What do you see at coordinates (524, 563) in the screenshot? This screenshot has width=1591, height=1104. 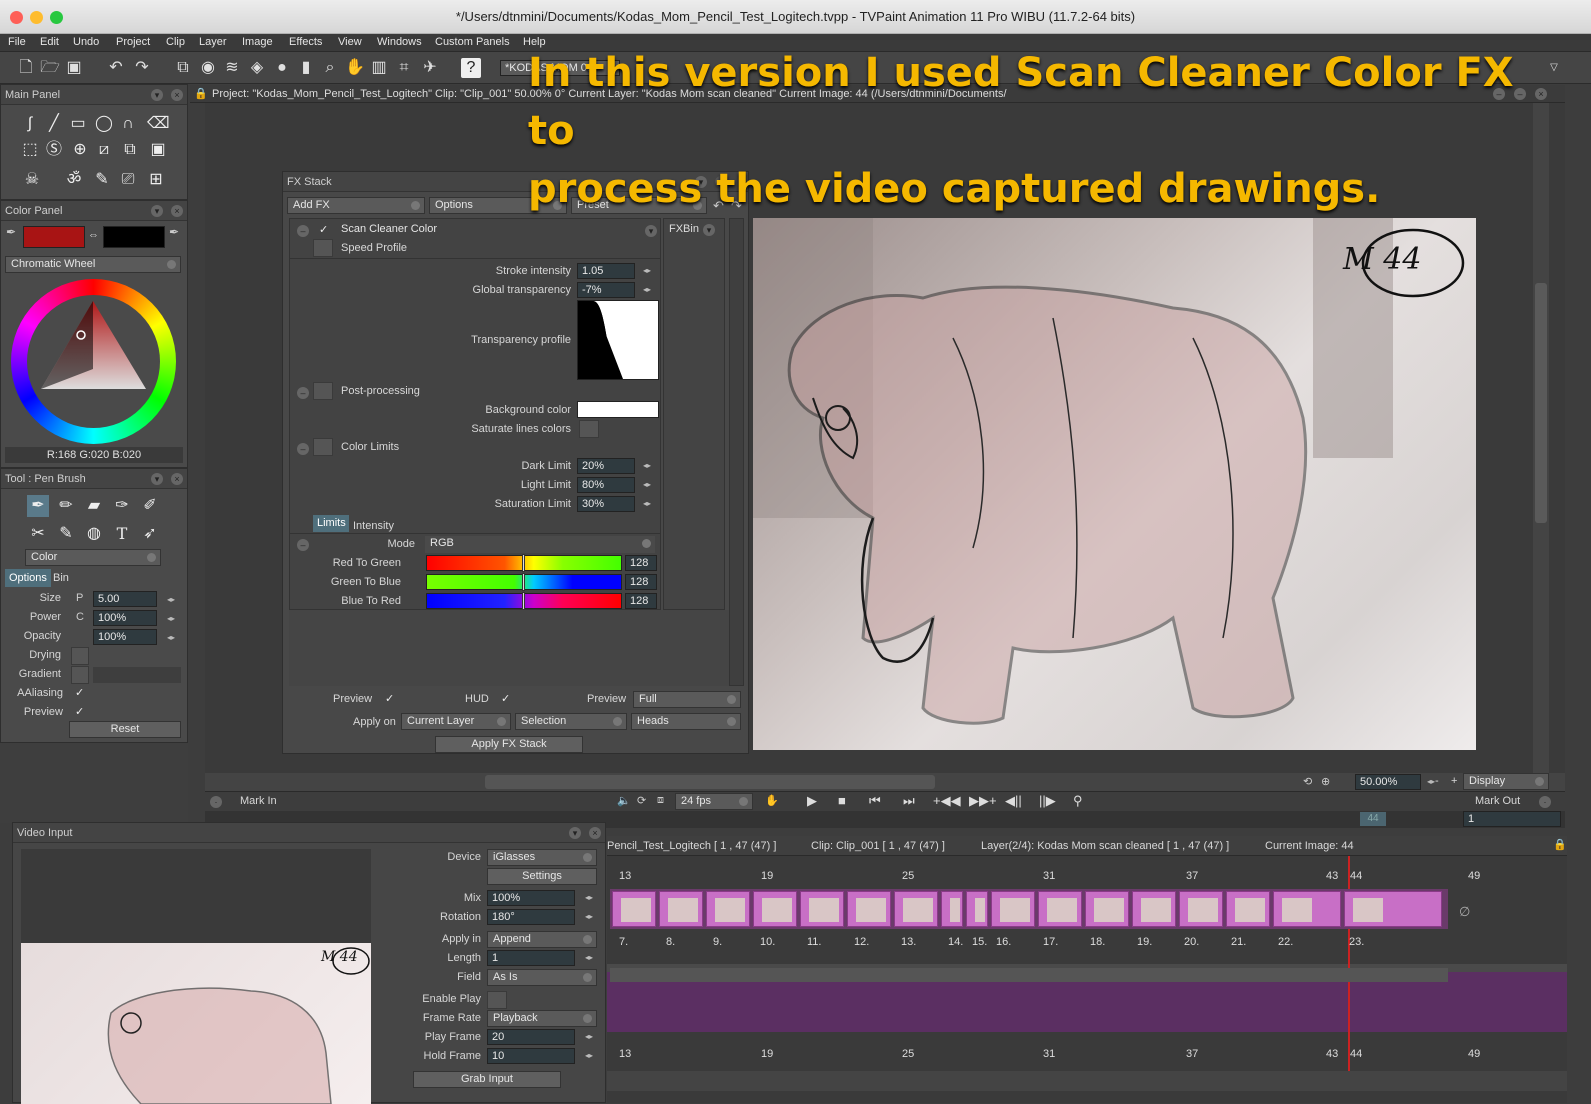 I see `red-to-green-slider` at bounding box center [524, 563].